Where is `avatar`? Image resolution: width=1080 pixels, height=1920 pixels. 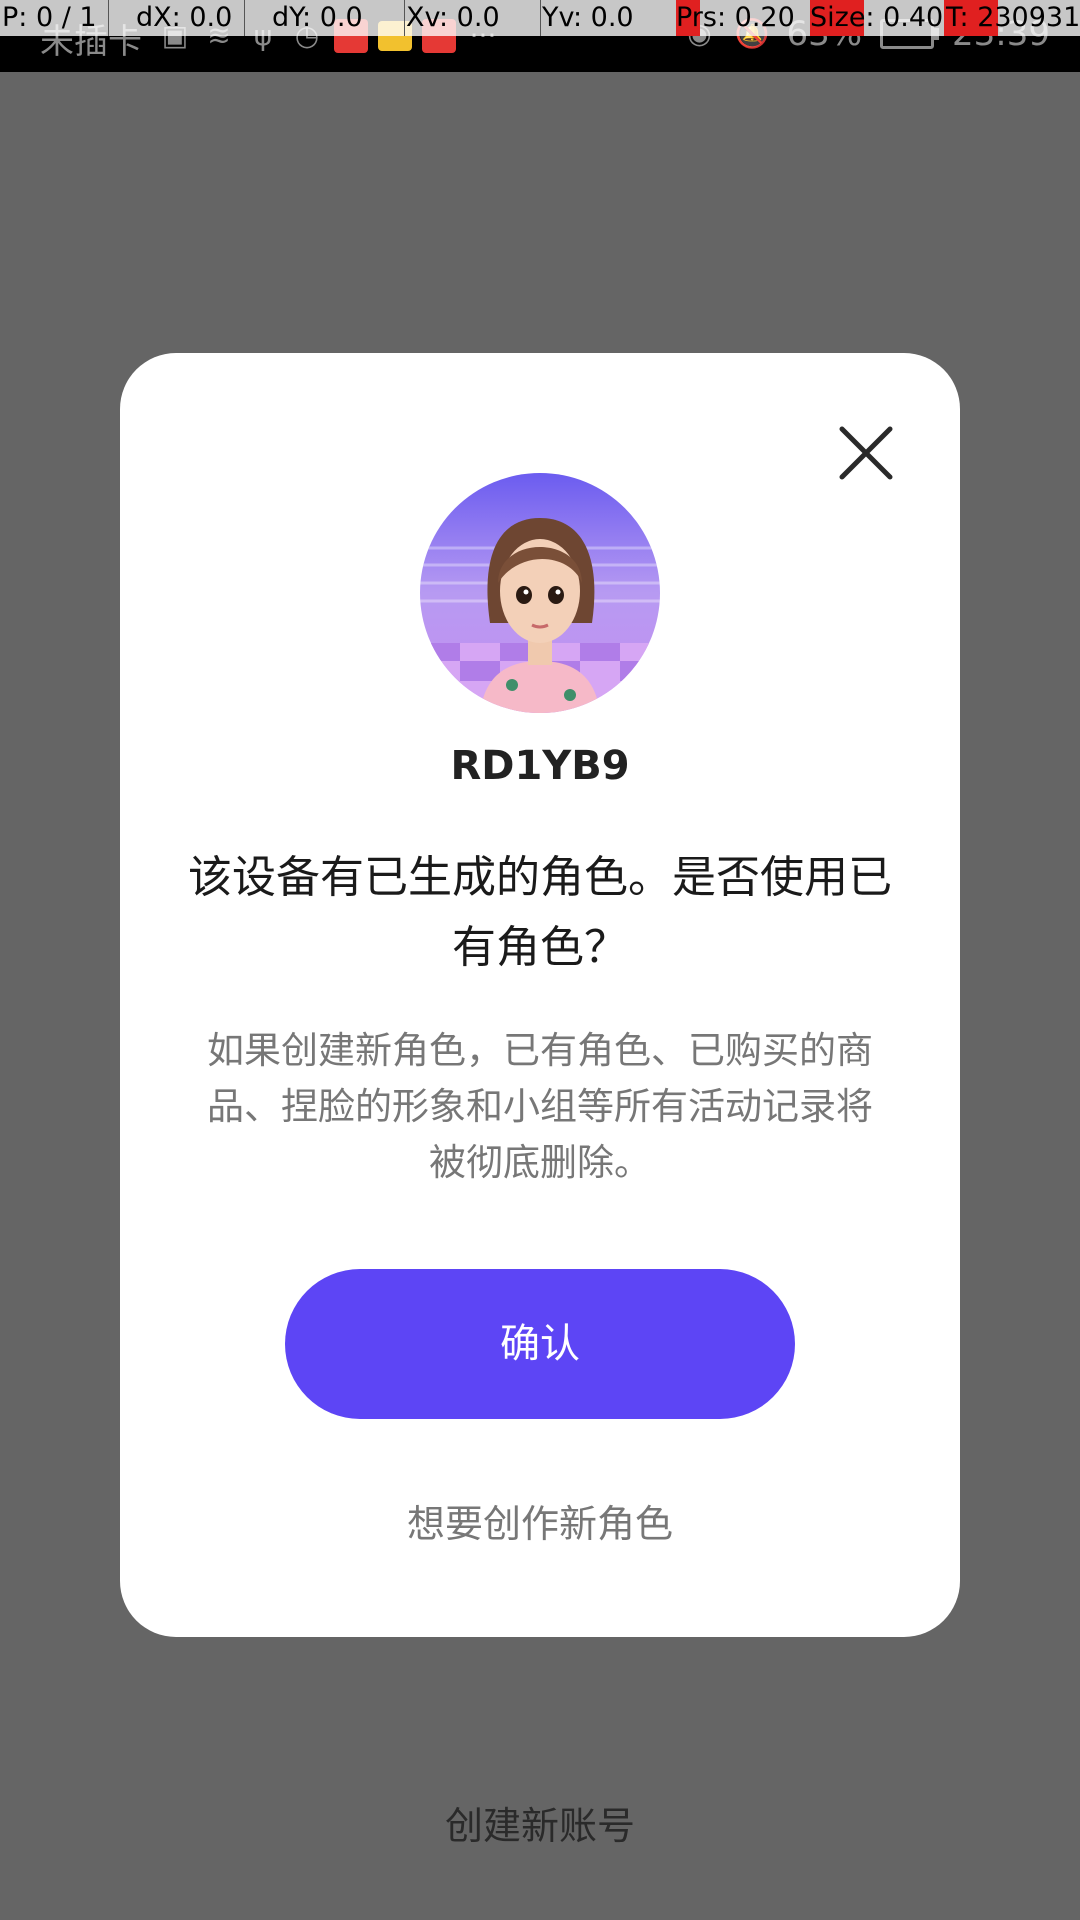 avatar is located at coordinates (540, 593).